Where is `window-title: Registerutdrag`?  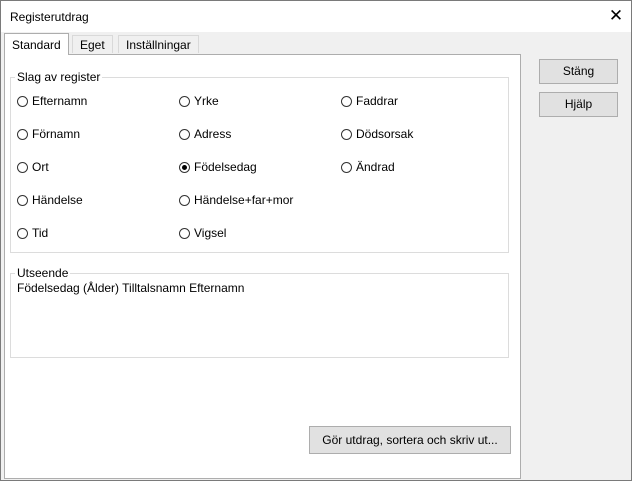 window-title: Registerutdrag is located at coordinates (49, 17).